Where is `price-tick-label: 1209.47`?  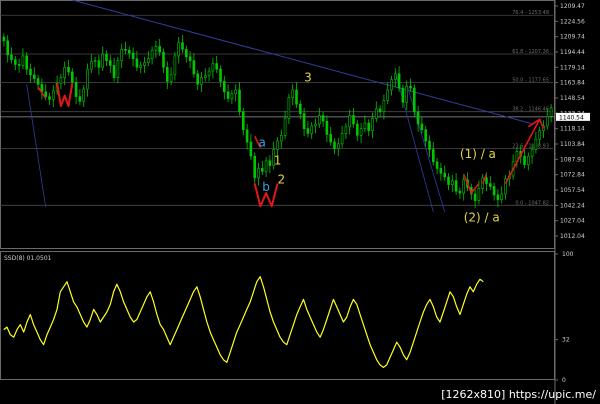
price-tick-label: 1209.47 is located at coordinates (572, 6).